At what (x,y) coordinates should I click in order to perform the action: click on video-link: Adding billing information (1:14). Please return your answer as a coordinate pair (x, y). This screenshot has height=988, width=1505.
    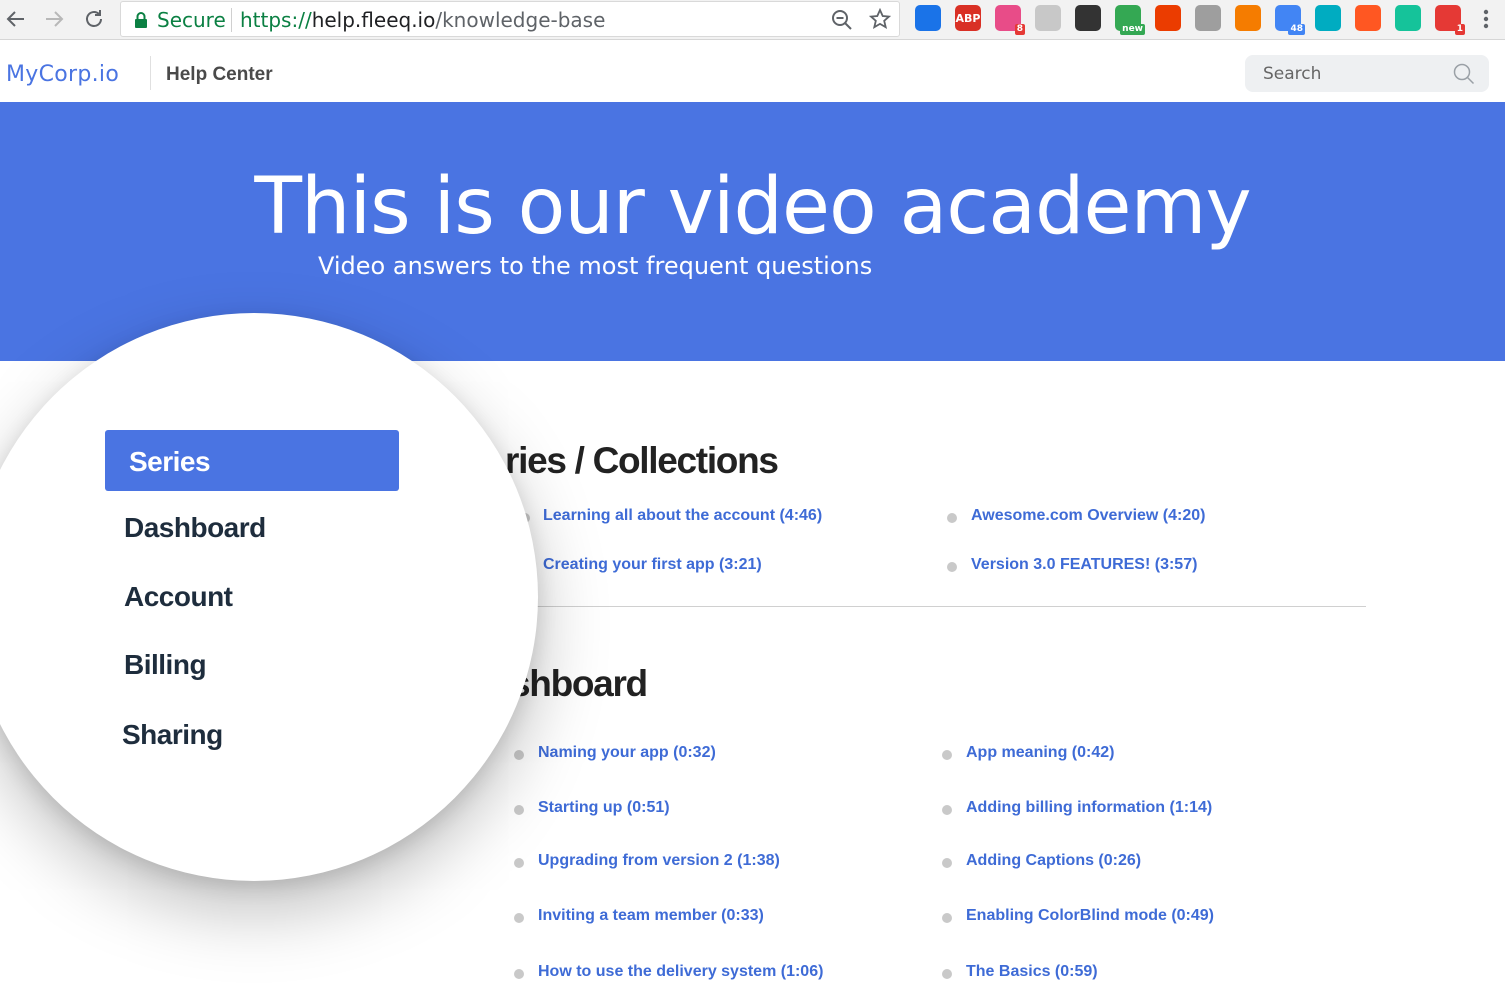
    Looking at the image, I should click on (1089, 808).